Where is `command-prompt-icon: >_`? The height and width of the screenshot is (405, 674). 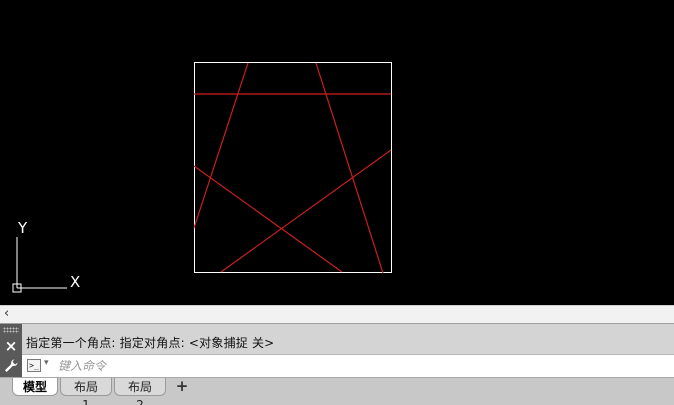
command-prompt-icon: >_ is located at coordinates (34, 365).